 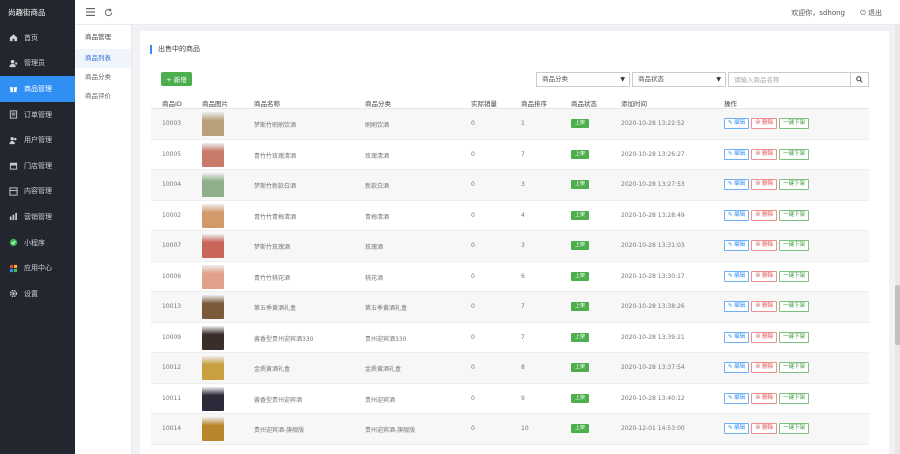 I want to click on order-icon, so click(x=13, y=115).